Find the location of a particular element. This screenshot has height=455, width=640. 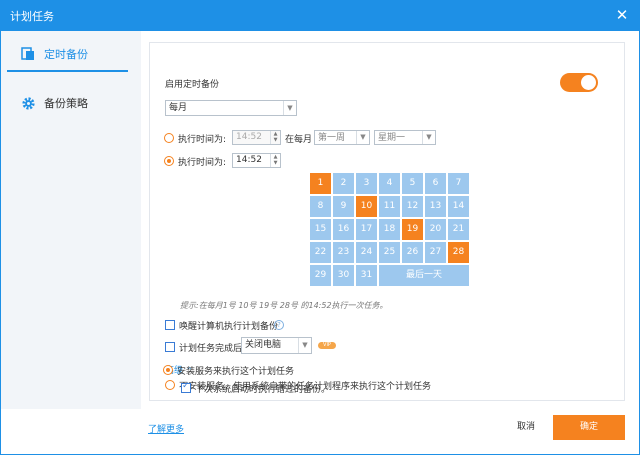

calendar-day-2: 2 is located at coordinates (343, 183).